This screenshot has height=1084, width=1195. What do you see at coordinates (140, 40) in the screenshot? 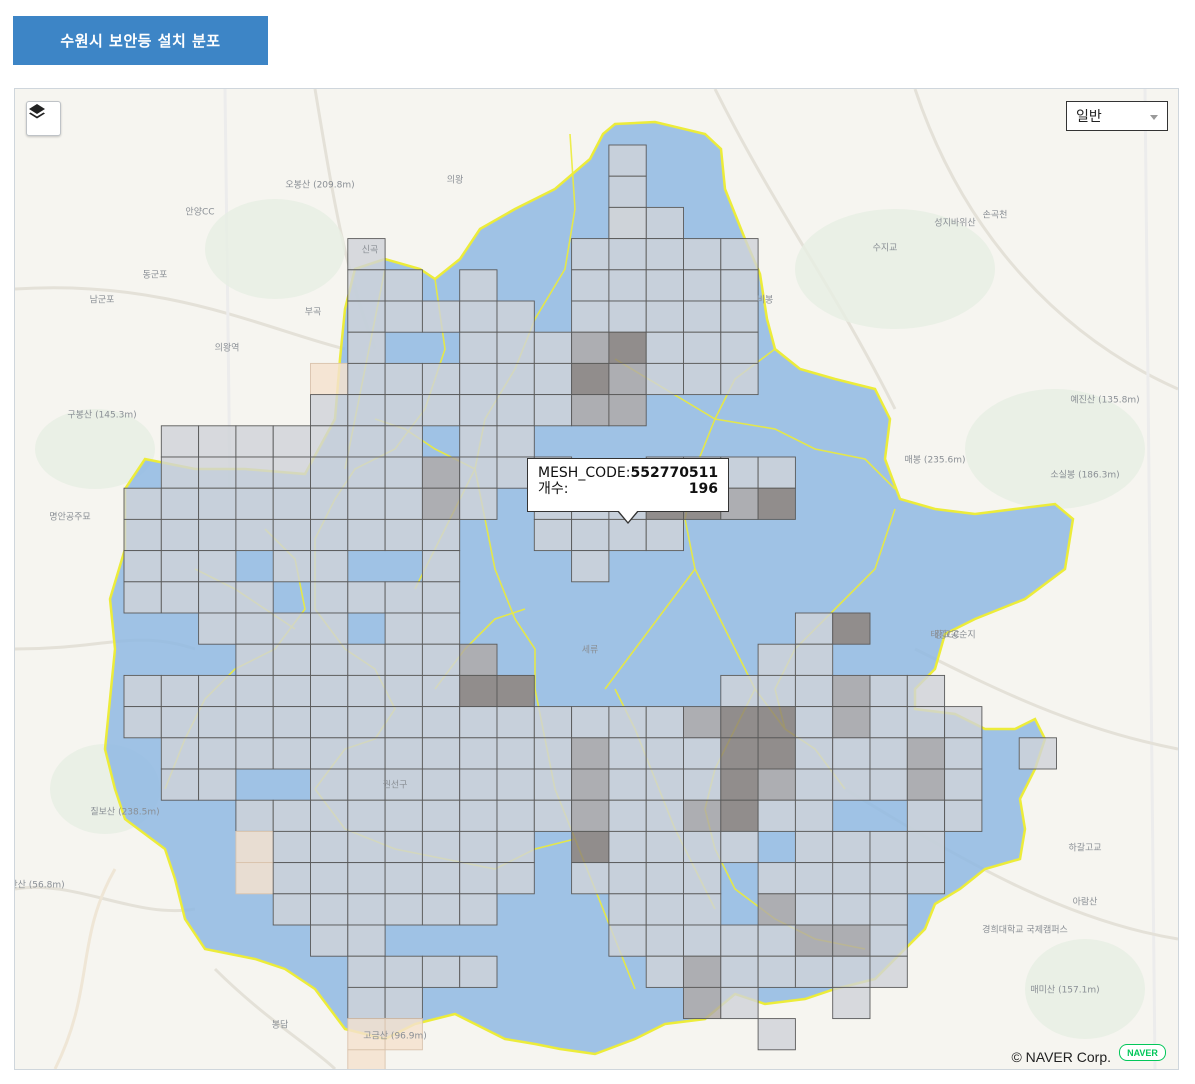
I see `page-title-tab: 수원시 보안등 설치 분포` at bounding box center [140, 40].